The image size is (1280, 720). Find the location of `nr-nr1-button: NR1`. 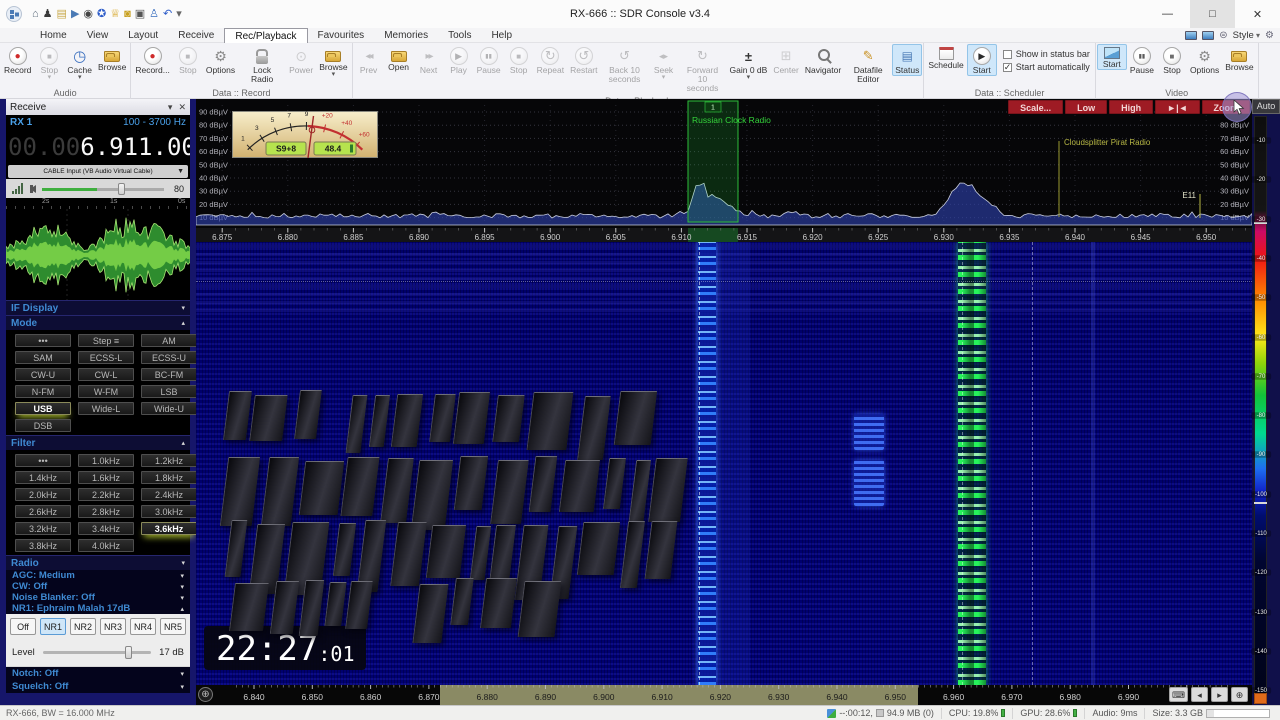

nr-nr1-button: NR1 is located at coordinates (53, 626).